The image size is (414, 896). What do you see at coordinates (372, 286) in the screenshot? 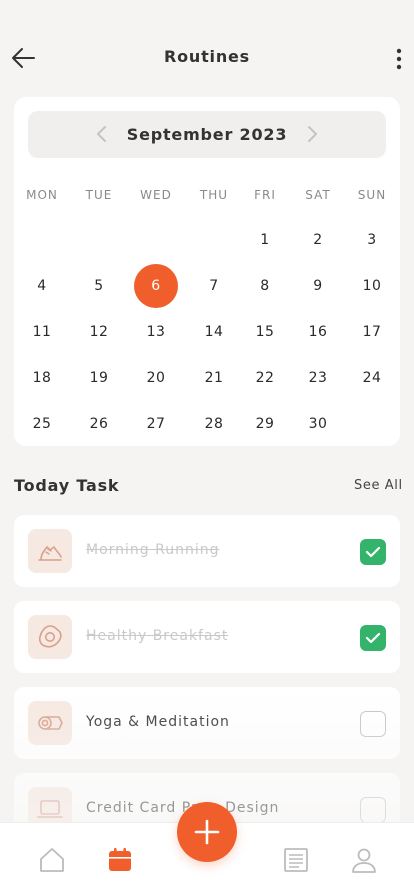
I see `calendar-day: 10` at bounding box center [372, 286].